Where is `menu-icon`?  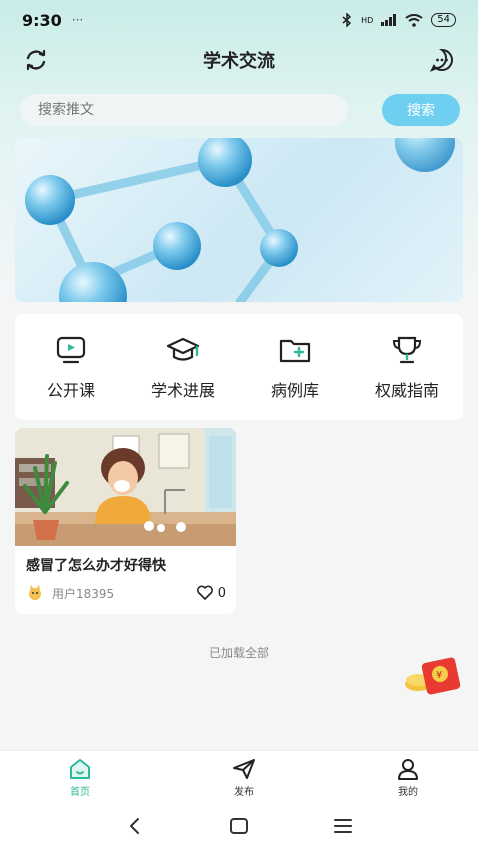
menu-icon is located at coordinates (343, 826).